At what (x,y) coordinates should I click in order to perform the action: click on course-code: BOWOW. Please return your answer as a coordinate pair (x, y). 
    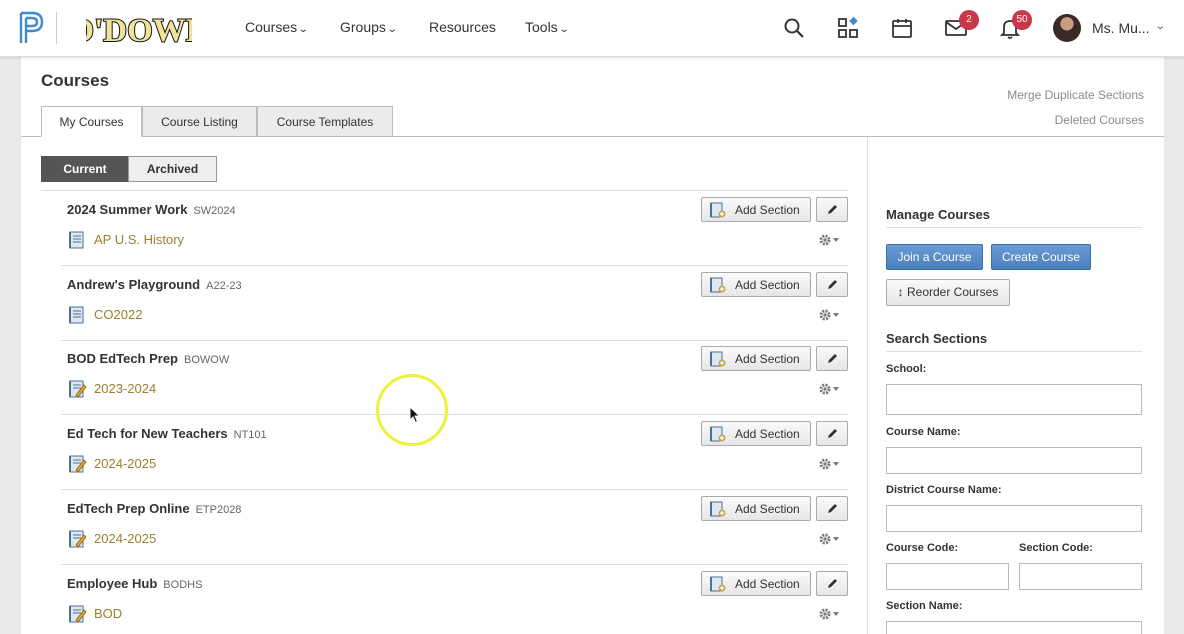
    Looking at the image, I should click on (207, 360).